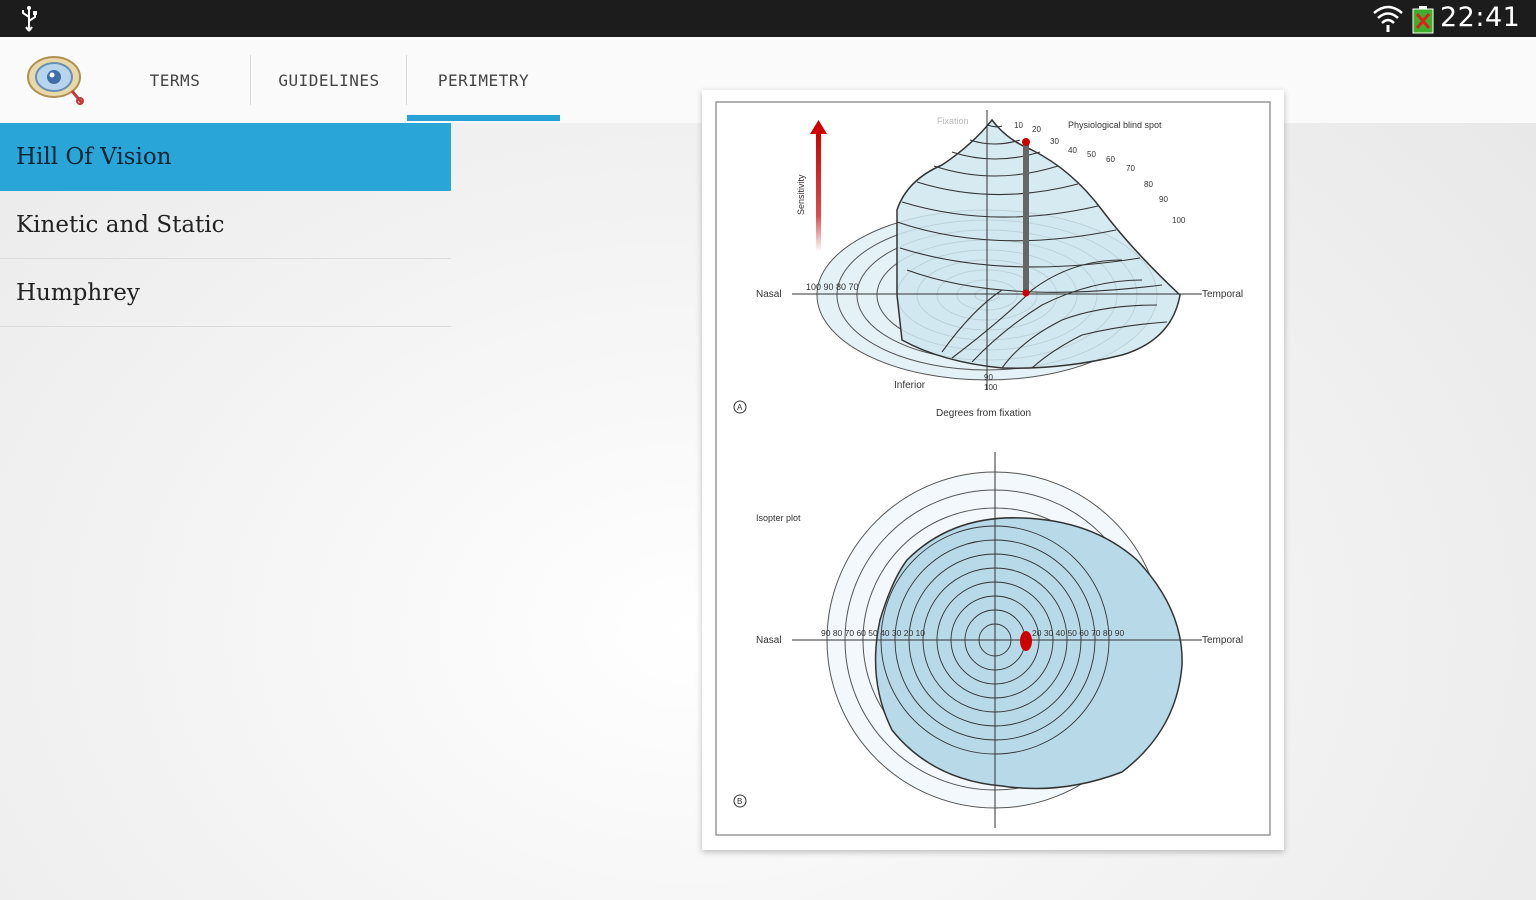  Describe the element at coordinates (953, 121) in the screenshot. I see `fixation-label: Fixation` at that location.